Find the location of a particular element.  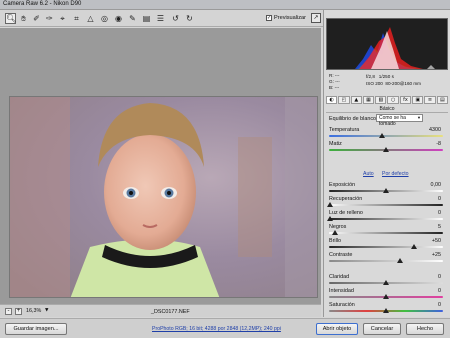

rotate-right-icon: ↻ is located at coordinates (189, 18).